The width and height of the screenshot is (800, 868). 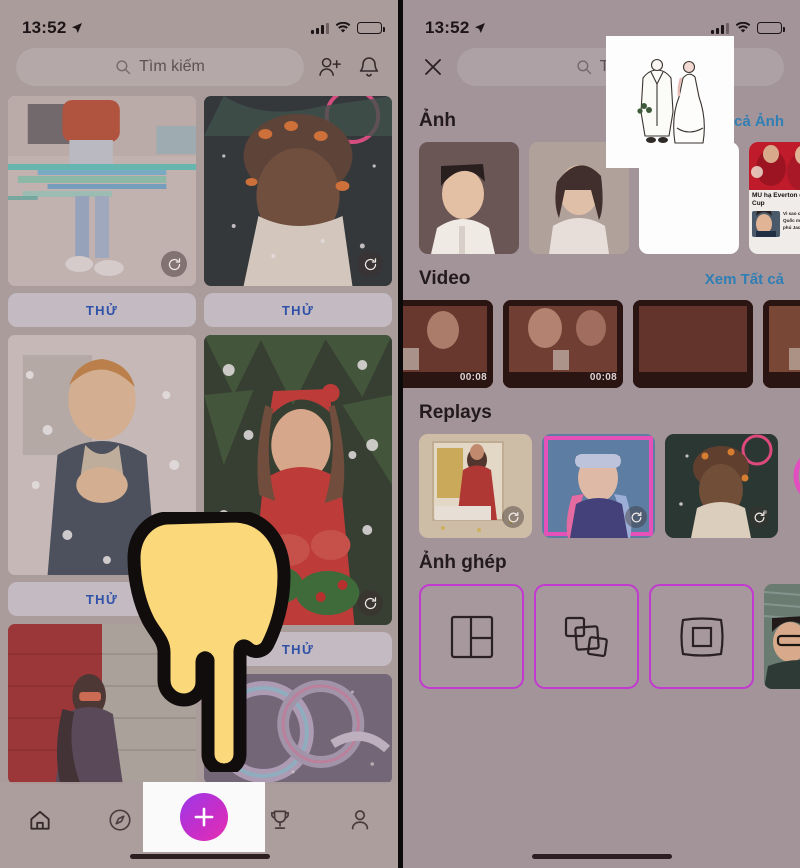 I want to click on photo-man-portrait, so click(x=469, y=198).